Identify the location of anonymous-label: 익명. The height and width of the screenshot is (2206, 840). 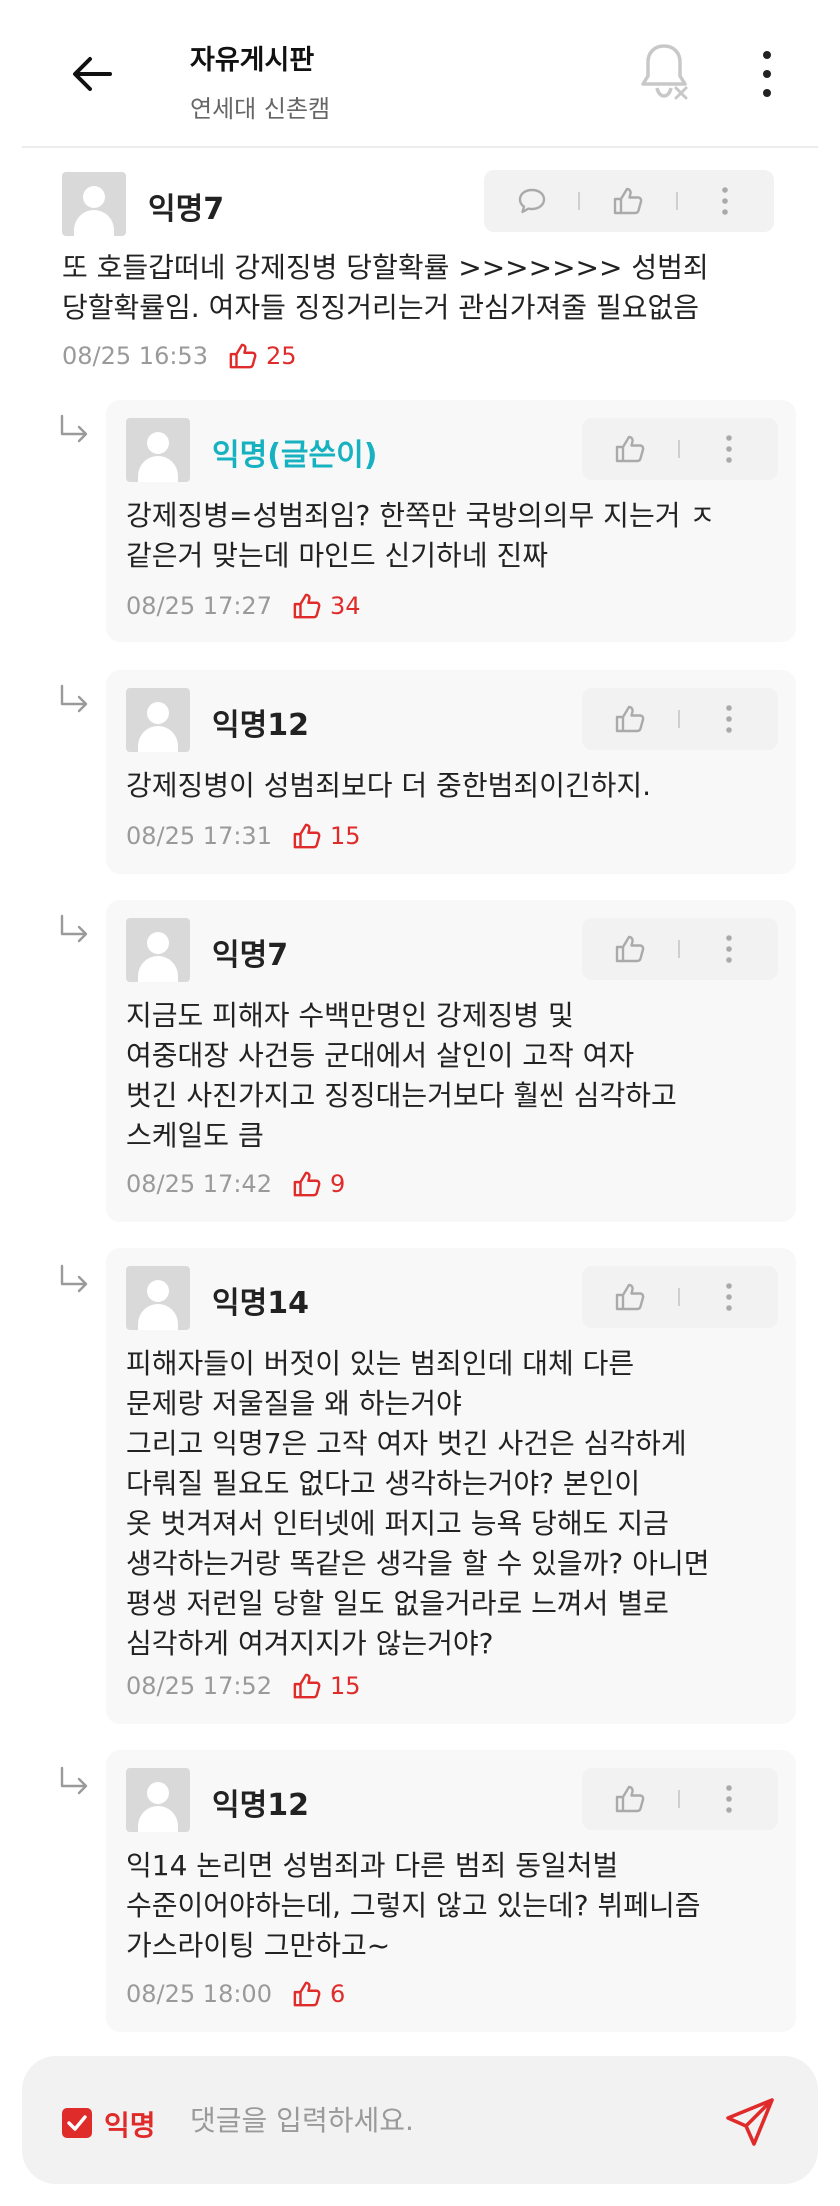
(130, 2124).